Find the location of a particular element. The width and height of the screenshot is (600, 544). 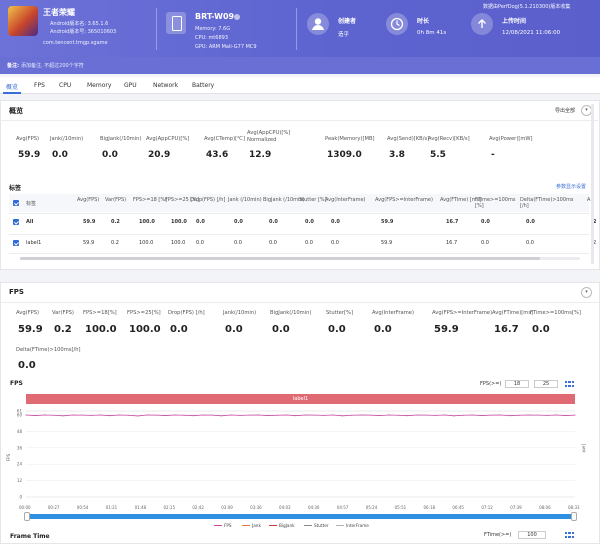

duration-value: 0h 8m 41s is located at coordinates (432, 33).